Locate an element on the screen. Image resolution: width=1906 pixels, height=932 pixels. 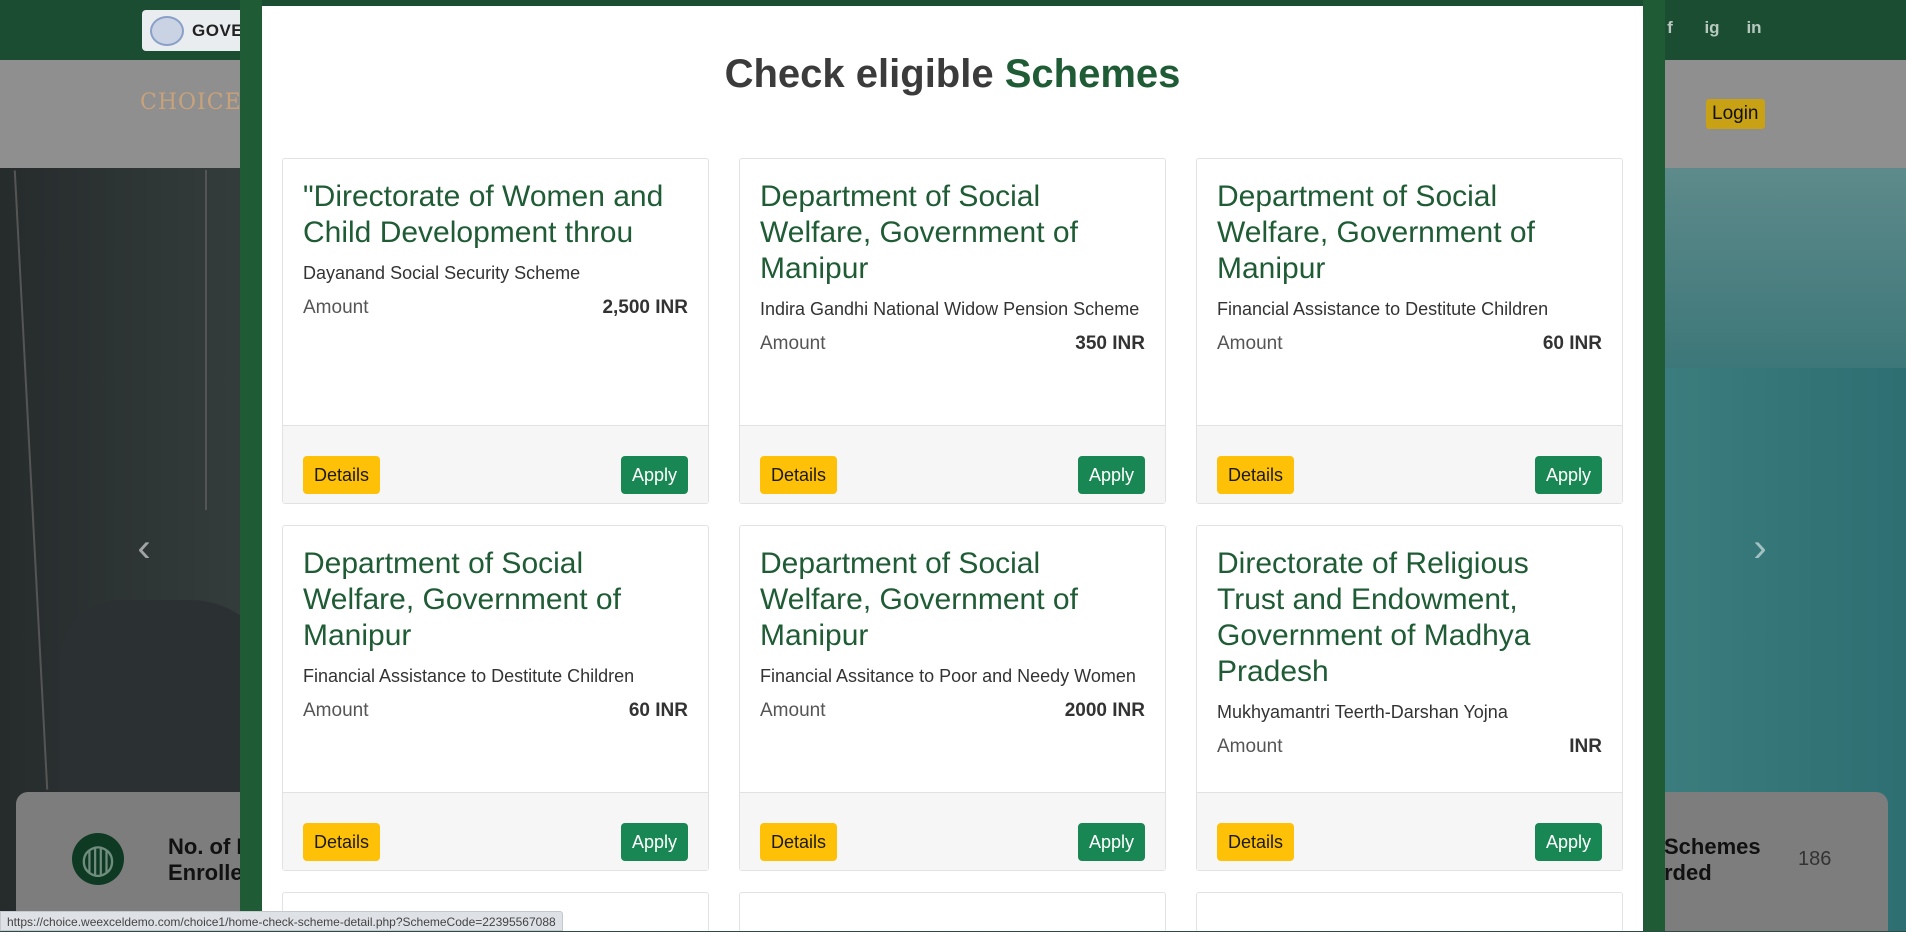
card-amount-row: Amount 350 INR is located at coordinates (952, 344).